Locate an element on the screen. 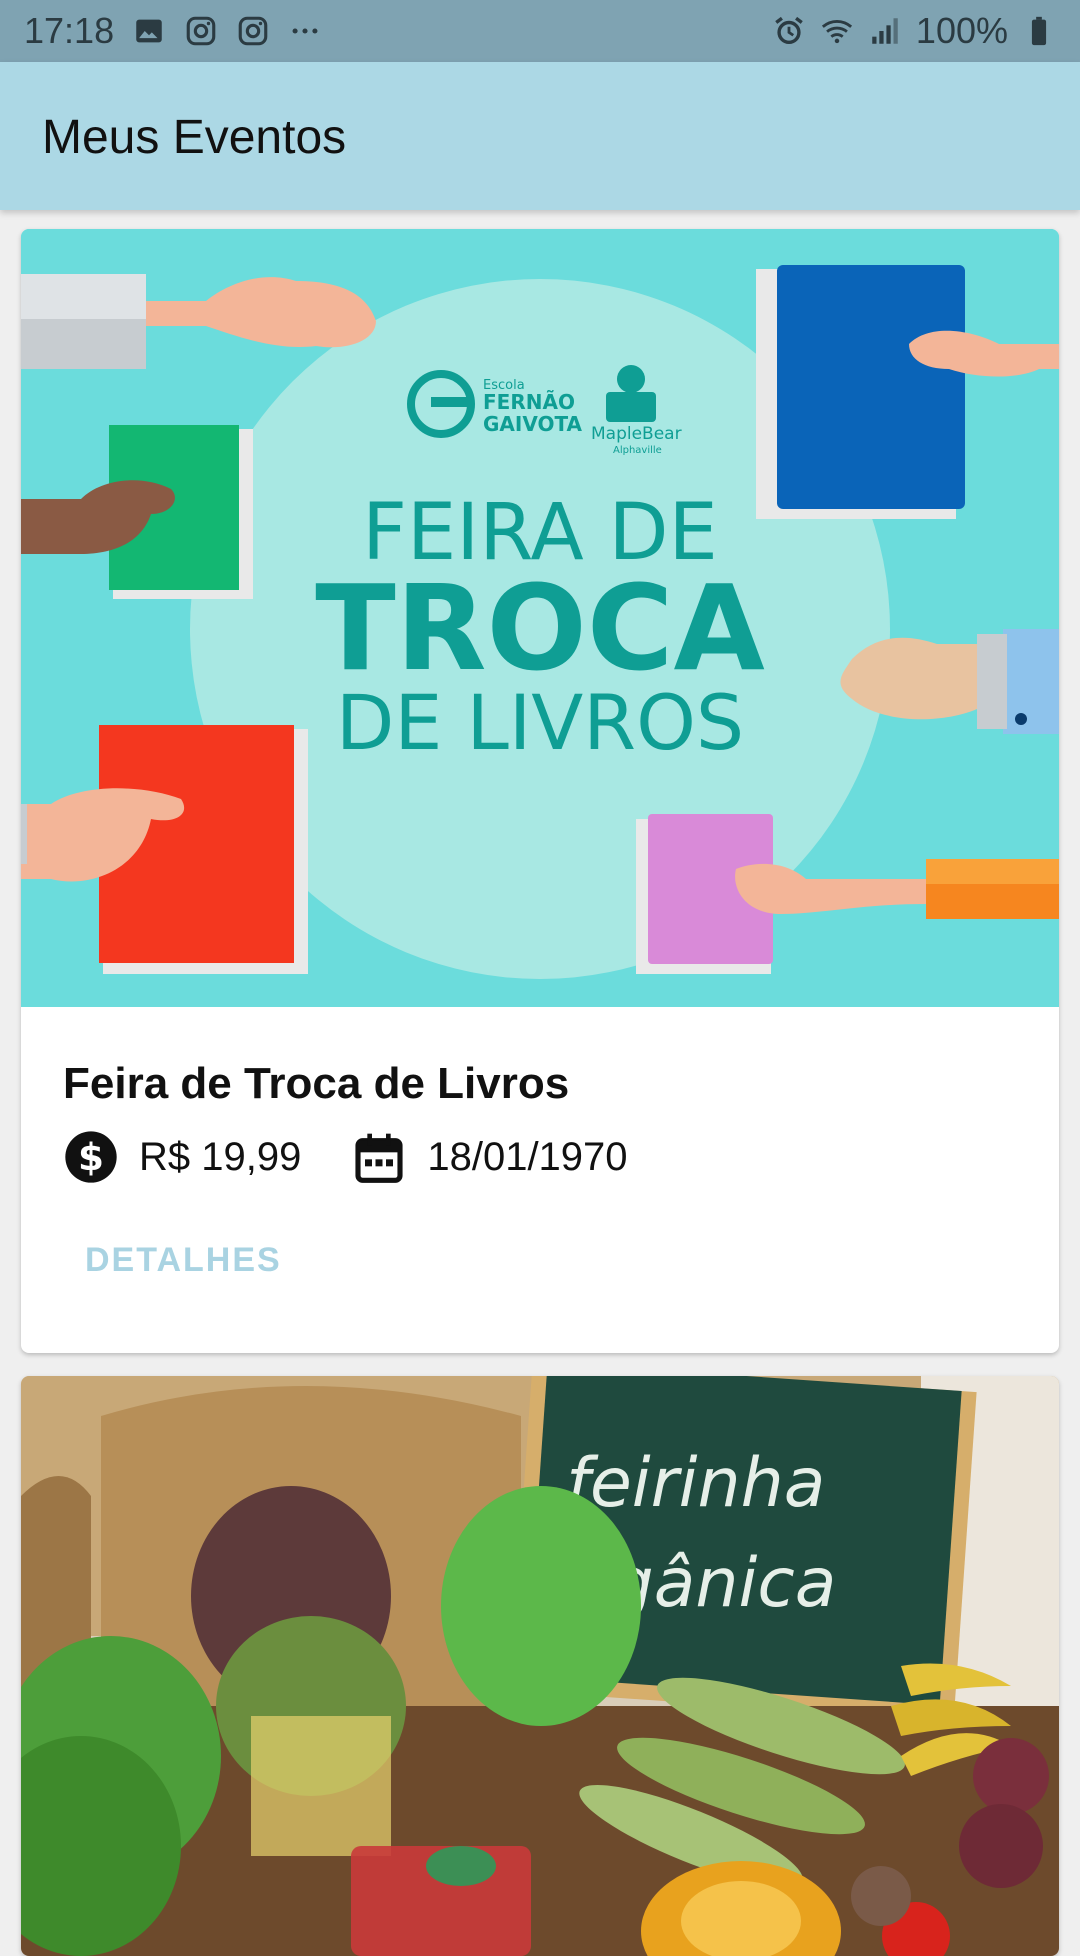 This screenshot has height=1956, width=1080. signal-icon is located at coordinates (885, 31).